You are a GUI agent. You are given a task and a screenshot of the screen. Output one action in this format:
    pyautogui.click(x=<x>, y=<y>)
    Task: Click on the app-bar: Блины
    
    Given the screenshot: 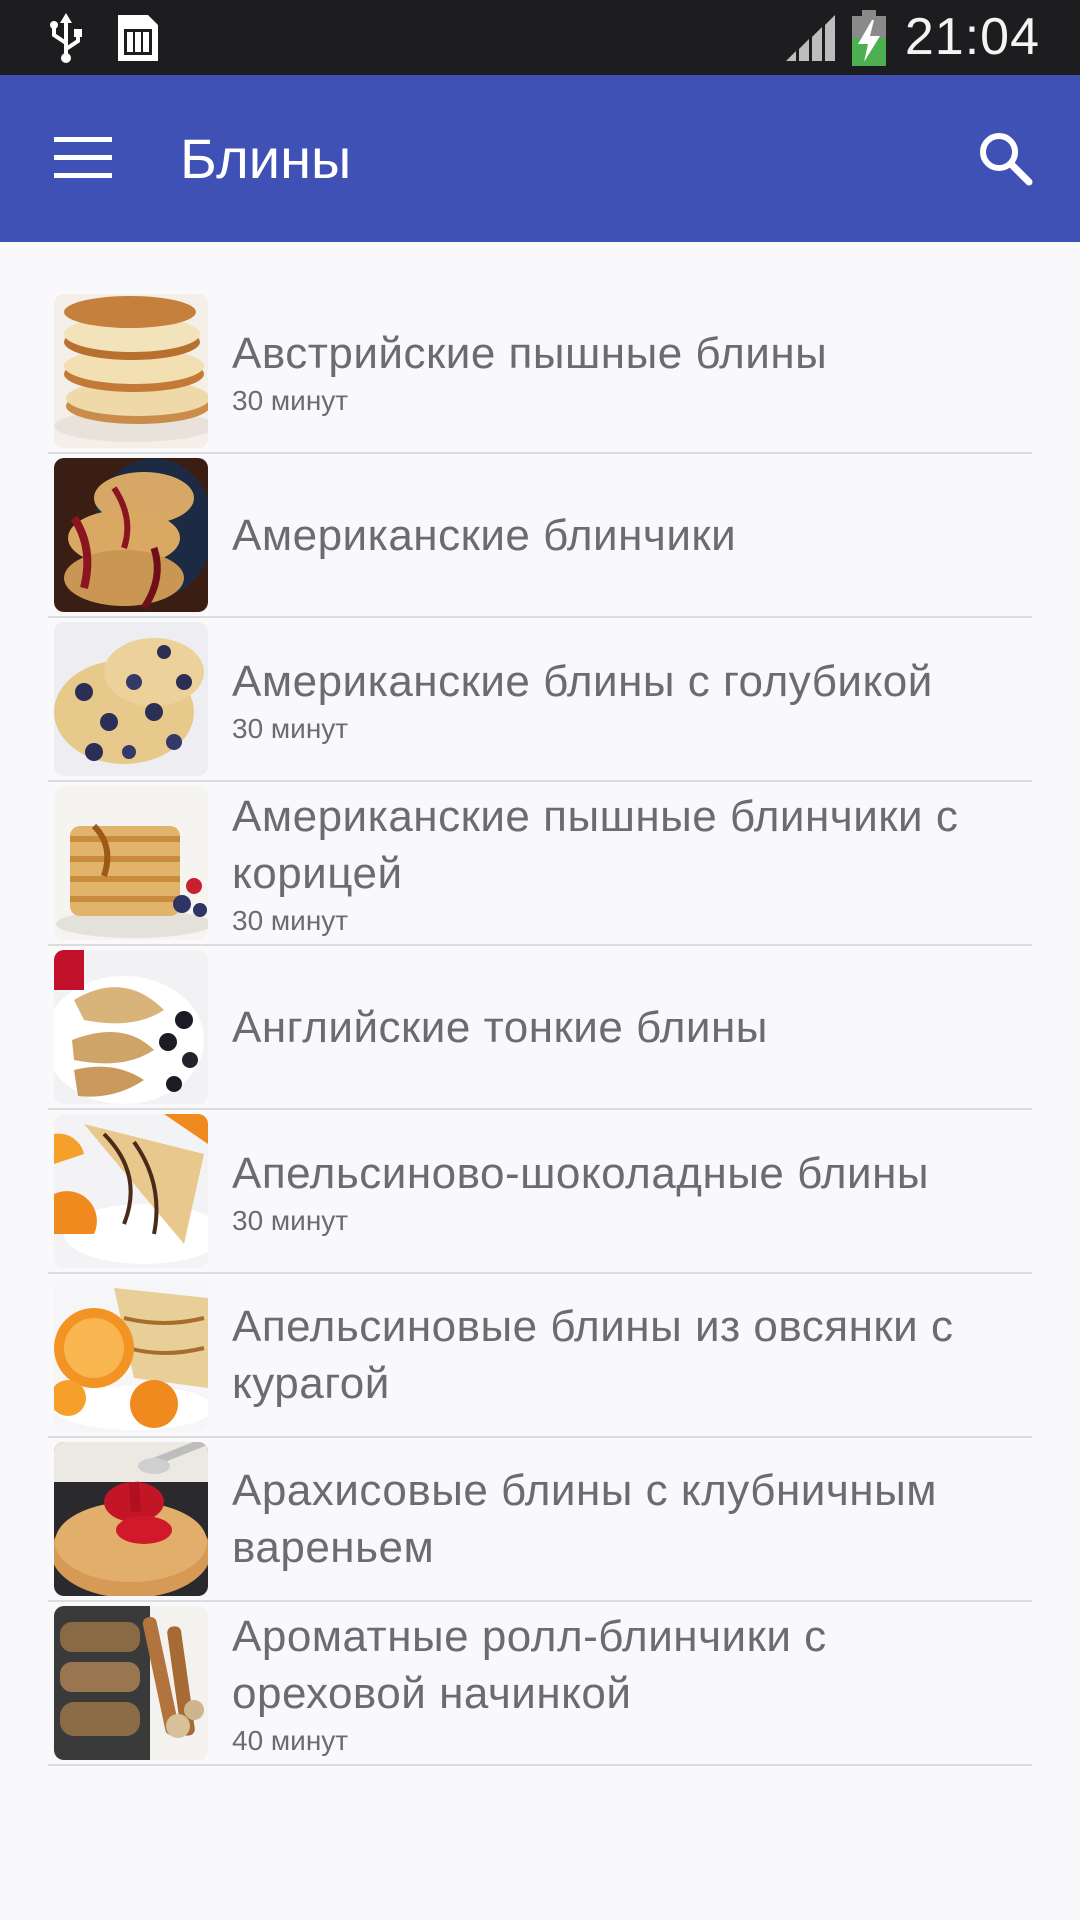 What is the action you would take?
    pyautogui.click(x=540, y=158)
    